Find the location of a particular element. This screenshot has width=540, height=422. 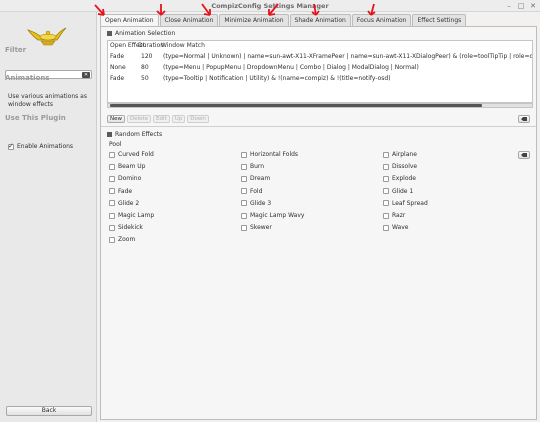

random-effects-group: Random Effects is located at coordinates (134, 134).